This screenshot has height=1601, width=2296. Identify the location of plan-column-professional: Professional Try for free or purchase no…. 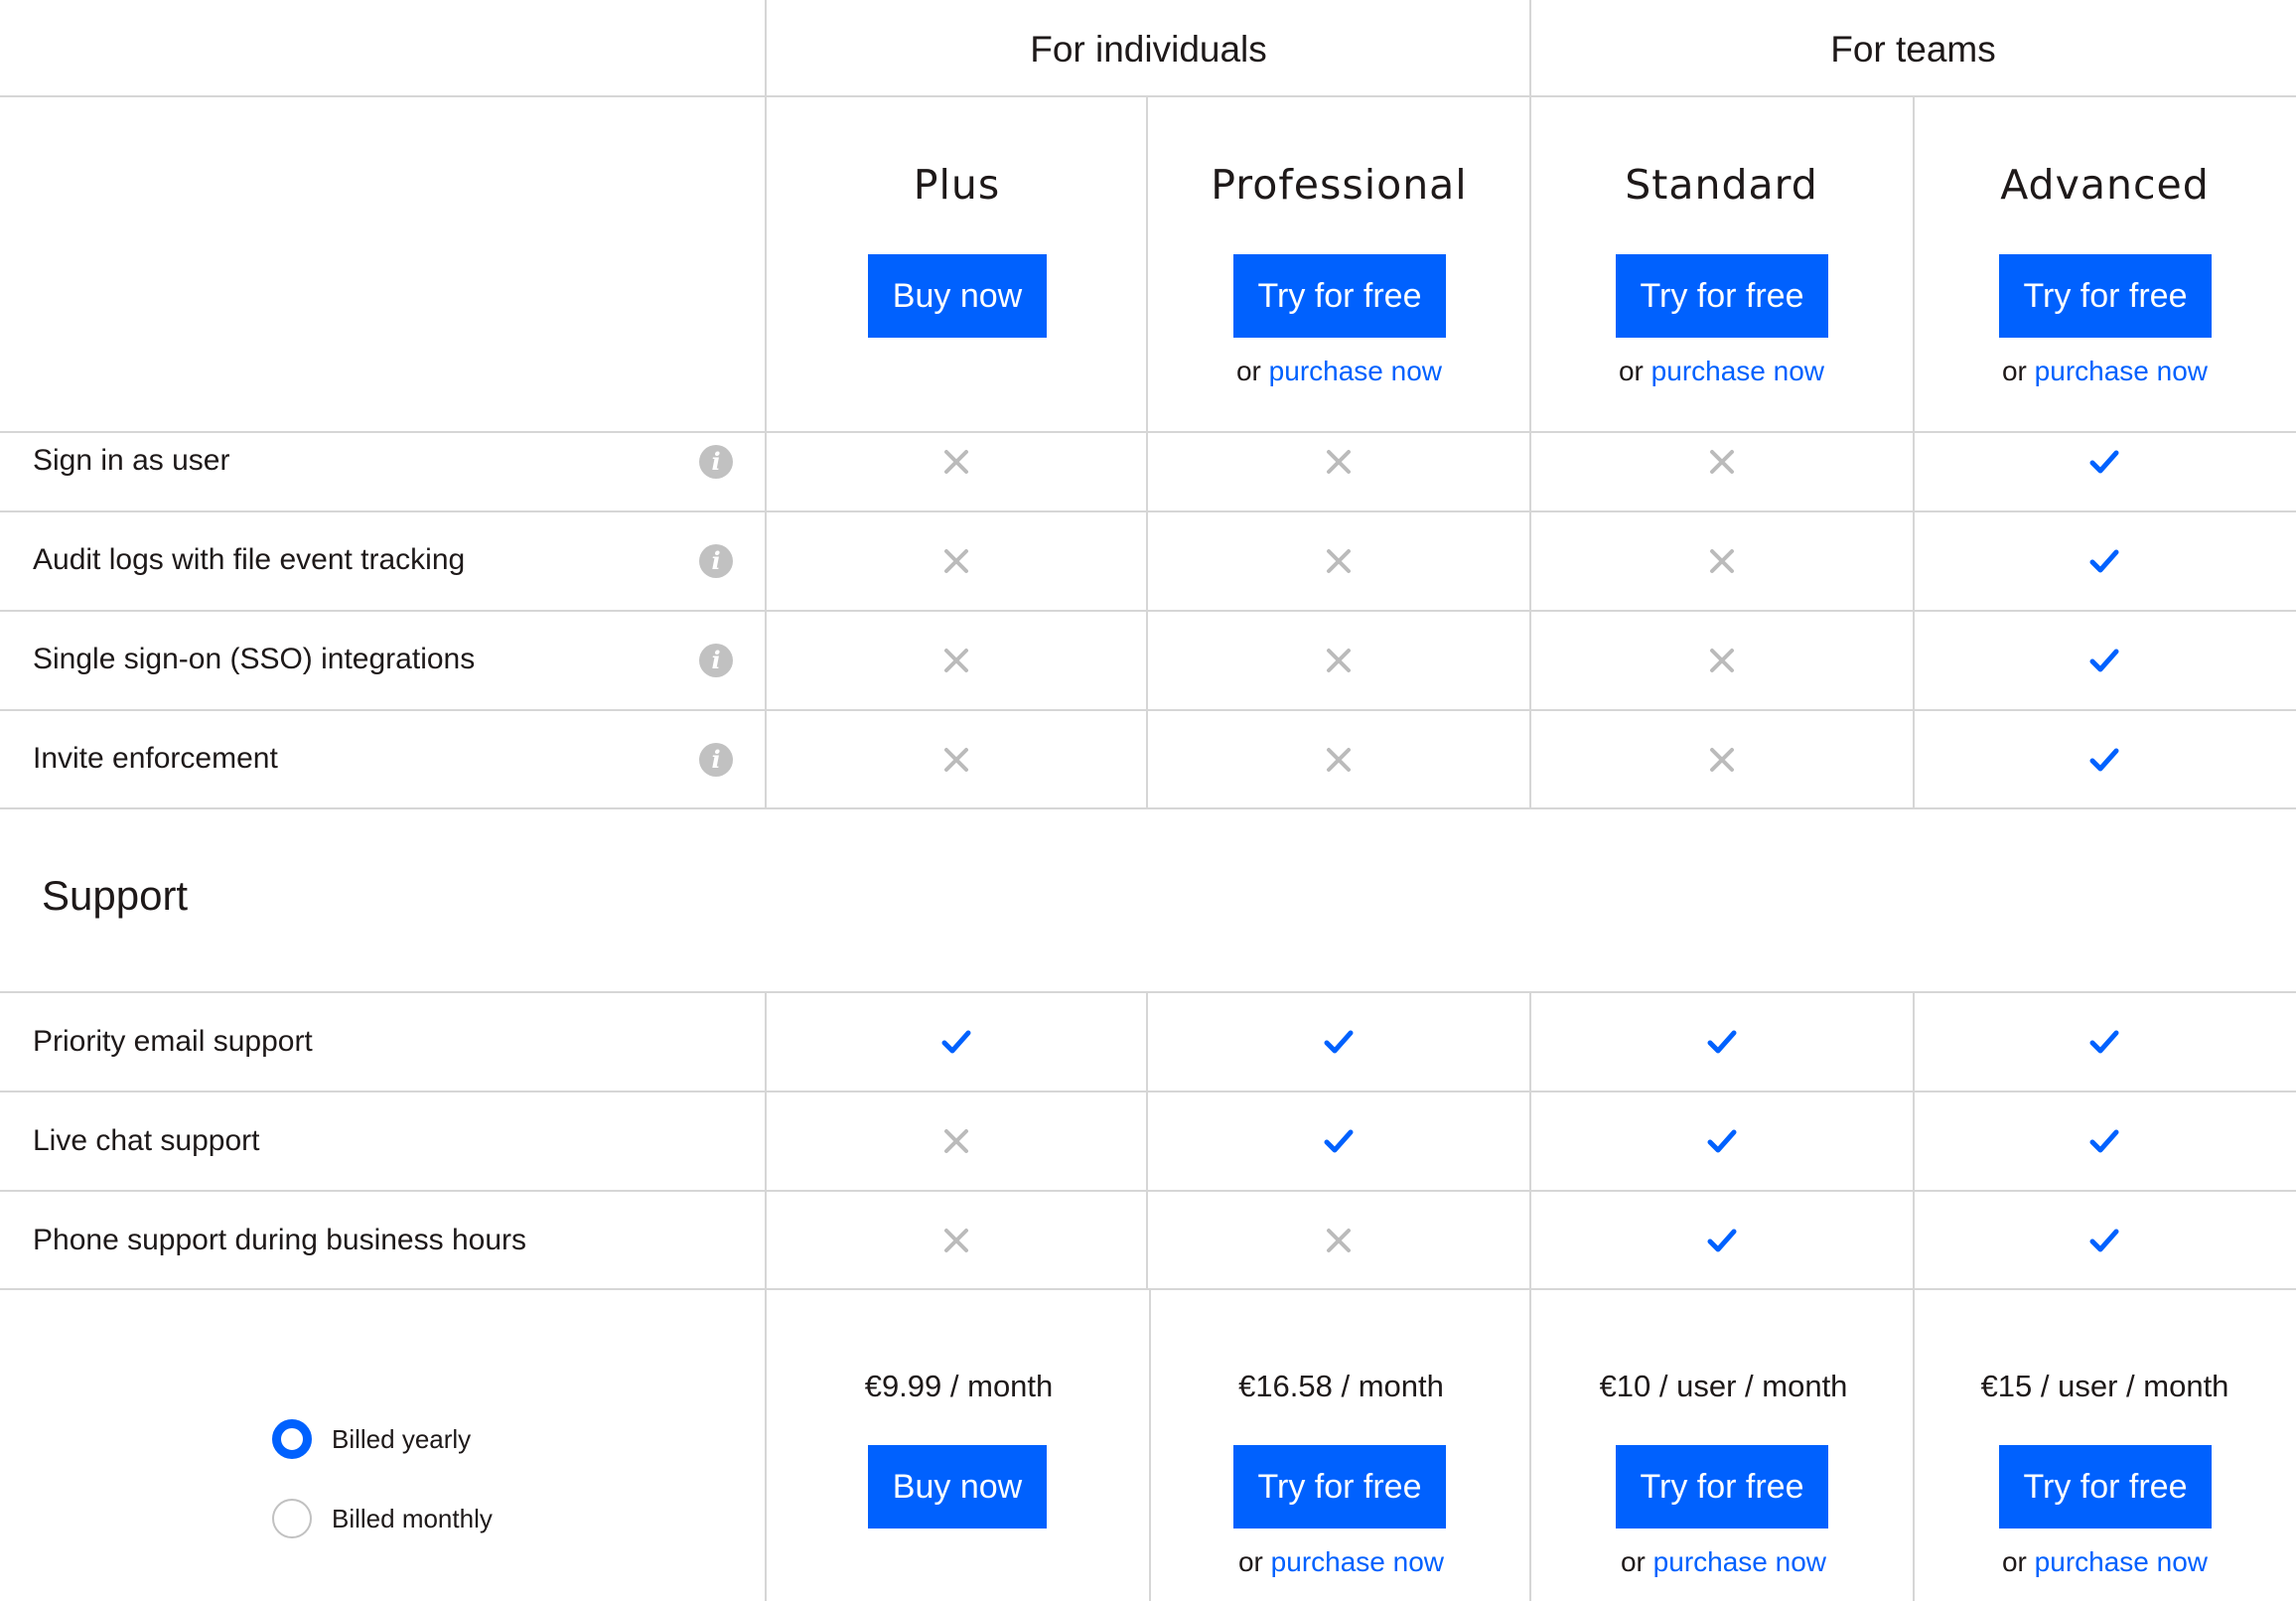
(1339, 264).